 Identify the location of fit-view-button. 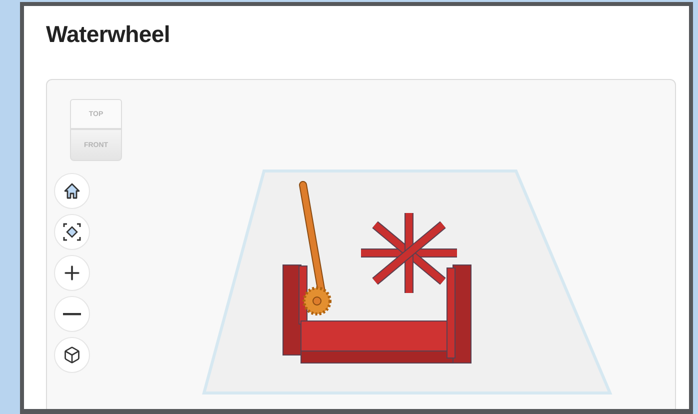
(72, 232).